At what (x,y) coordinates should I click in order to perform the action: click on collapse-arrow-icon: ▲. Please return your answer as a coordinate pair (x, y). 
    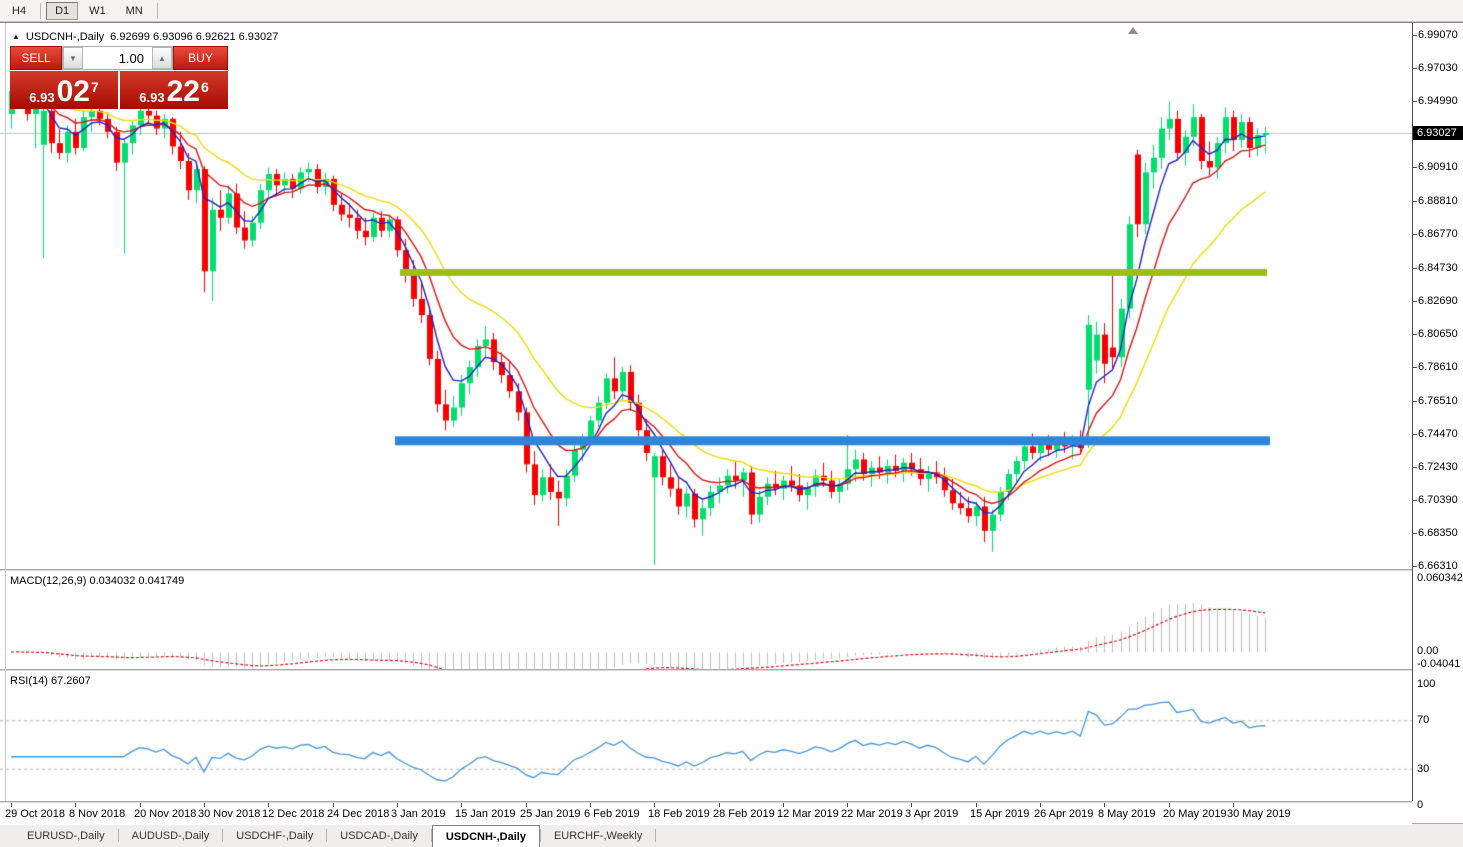
    Looking at the image, I should click on (16, 37).